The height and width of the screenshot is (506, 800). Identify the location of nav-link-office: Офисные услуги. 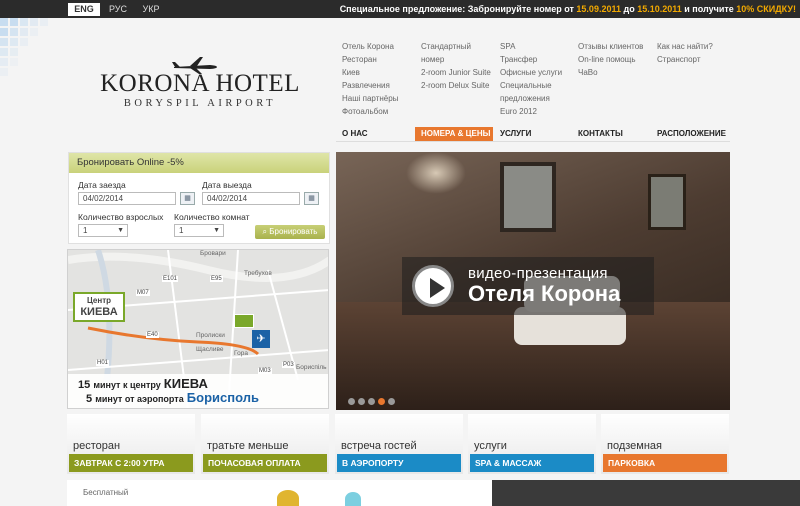
(535, 72).